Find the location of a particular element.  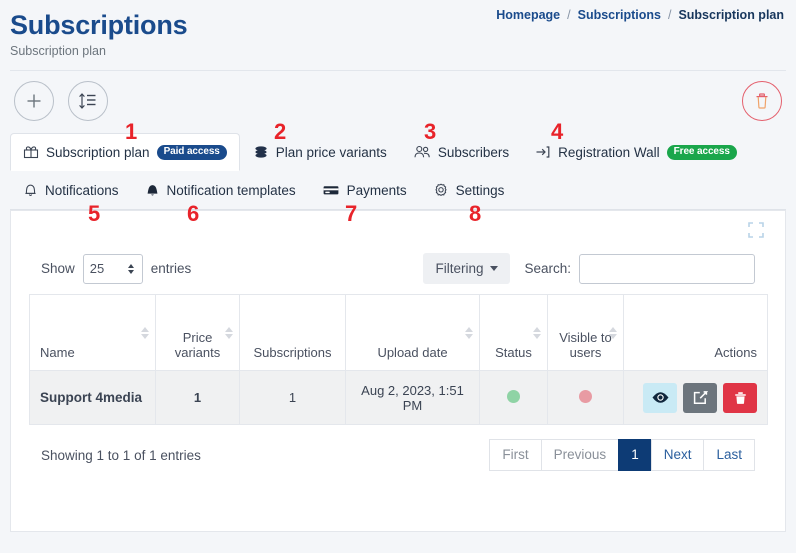

eye-icon is located at coordinates (660, 397).